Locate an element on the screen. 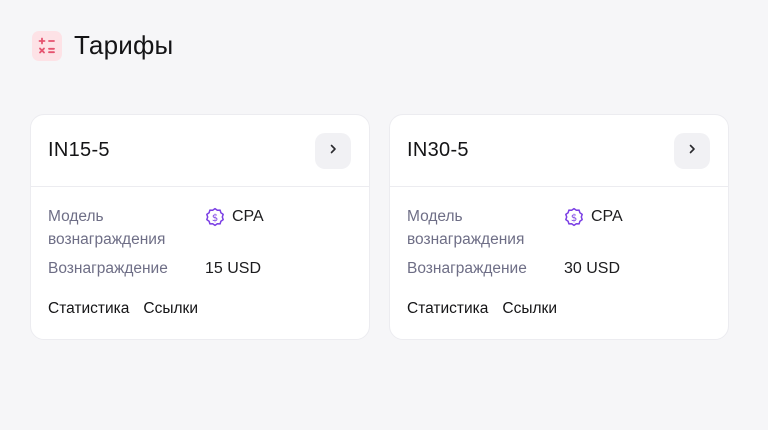  card-header: IN30-5 is located at coordinates (559, 151).